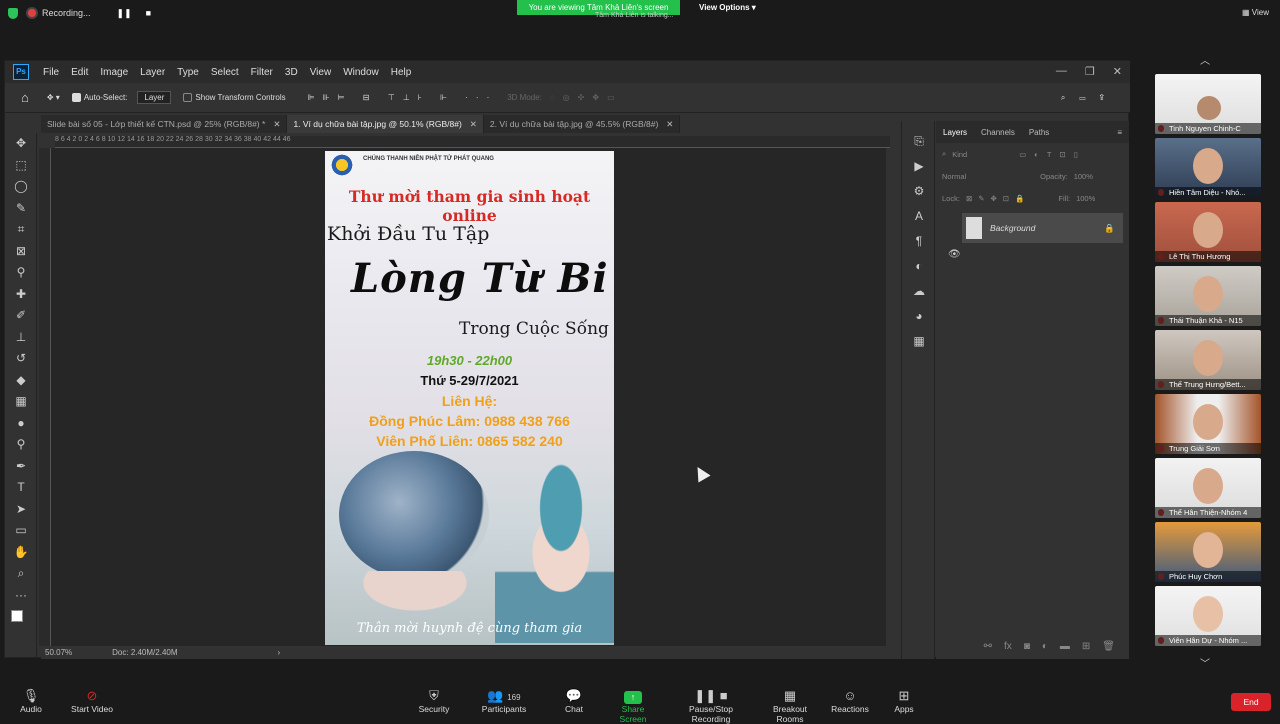  I want to click on zoom-tool-icon: ⌕, so click(21, 574).